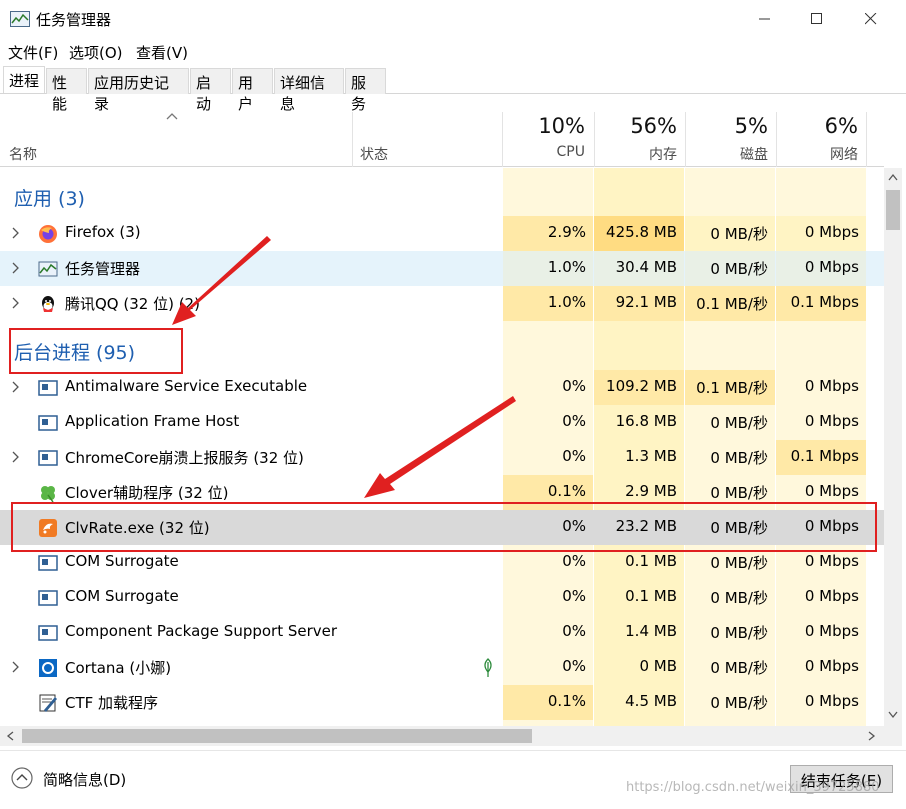 The width and height of the screenshot is (906, 809). I want to click on process-row-firefox: Firefox (3) 2.9% 425.8 MB 0 MB/秒 0 Mbps, so click(442, 233).